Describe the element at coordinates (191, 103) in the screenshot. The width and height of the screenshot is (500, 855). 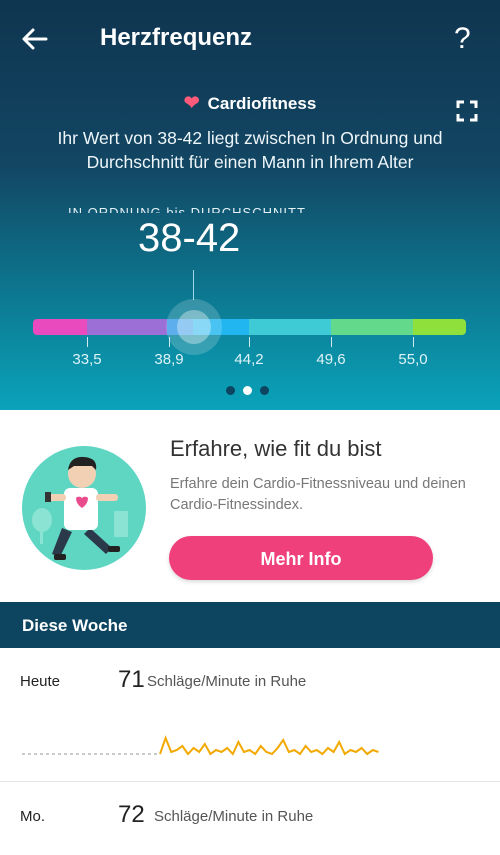
I see `heart-icon: ❤` at that location.